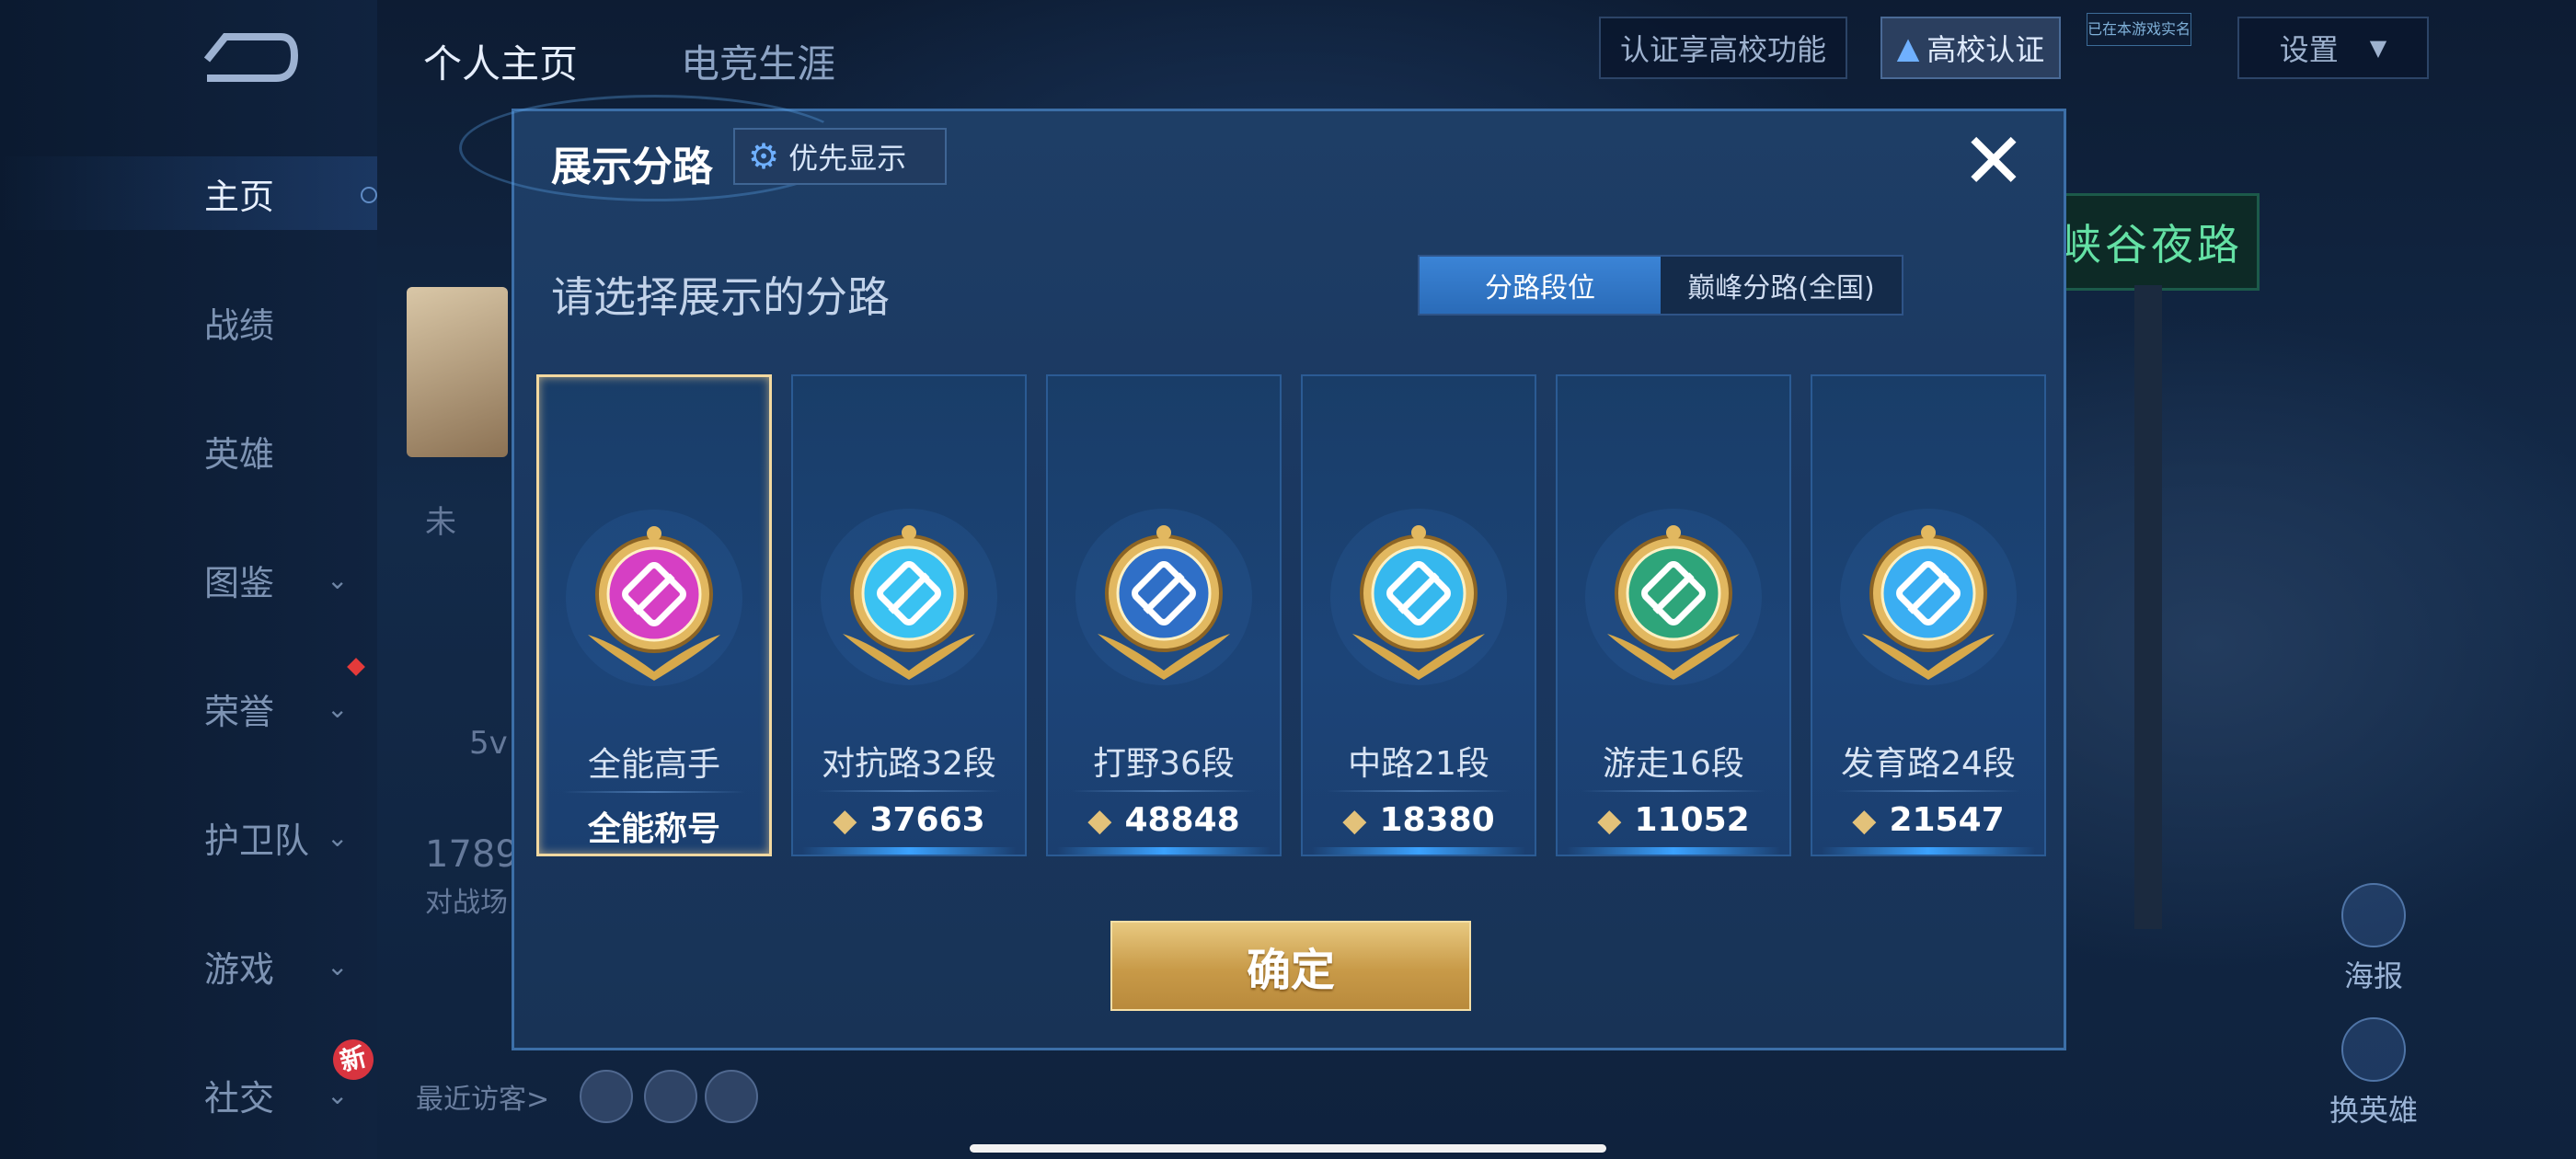 Image resolution: width=2576 pixels, height=1159 pixels. I want to click on college-icon: ▲, so click(1908, 47).